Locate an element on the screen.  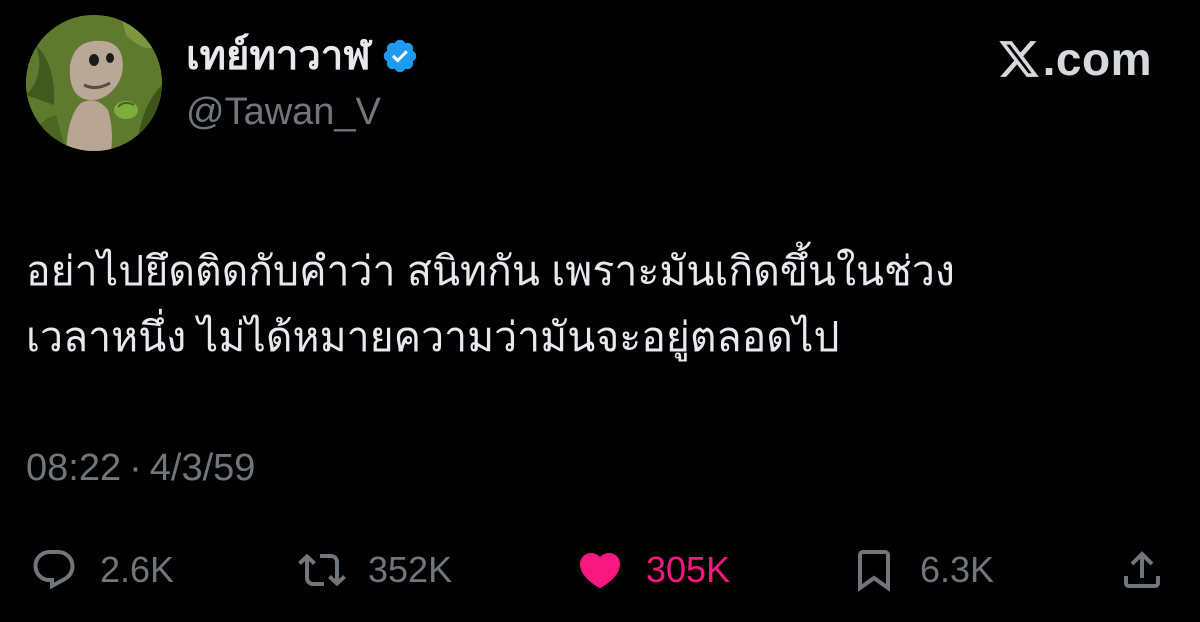
retweet-icon is located at coordinates (322, 570).